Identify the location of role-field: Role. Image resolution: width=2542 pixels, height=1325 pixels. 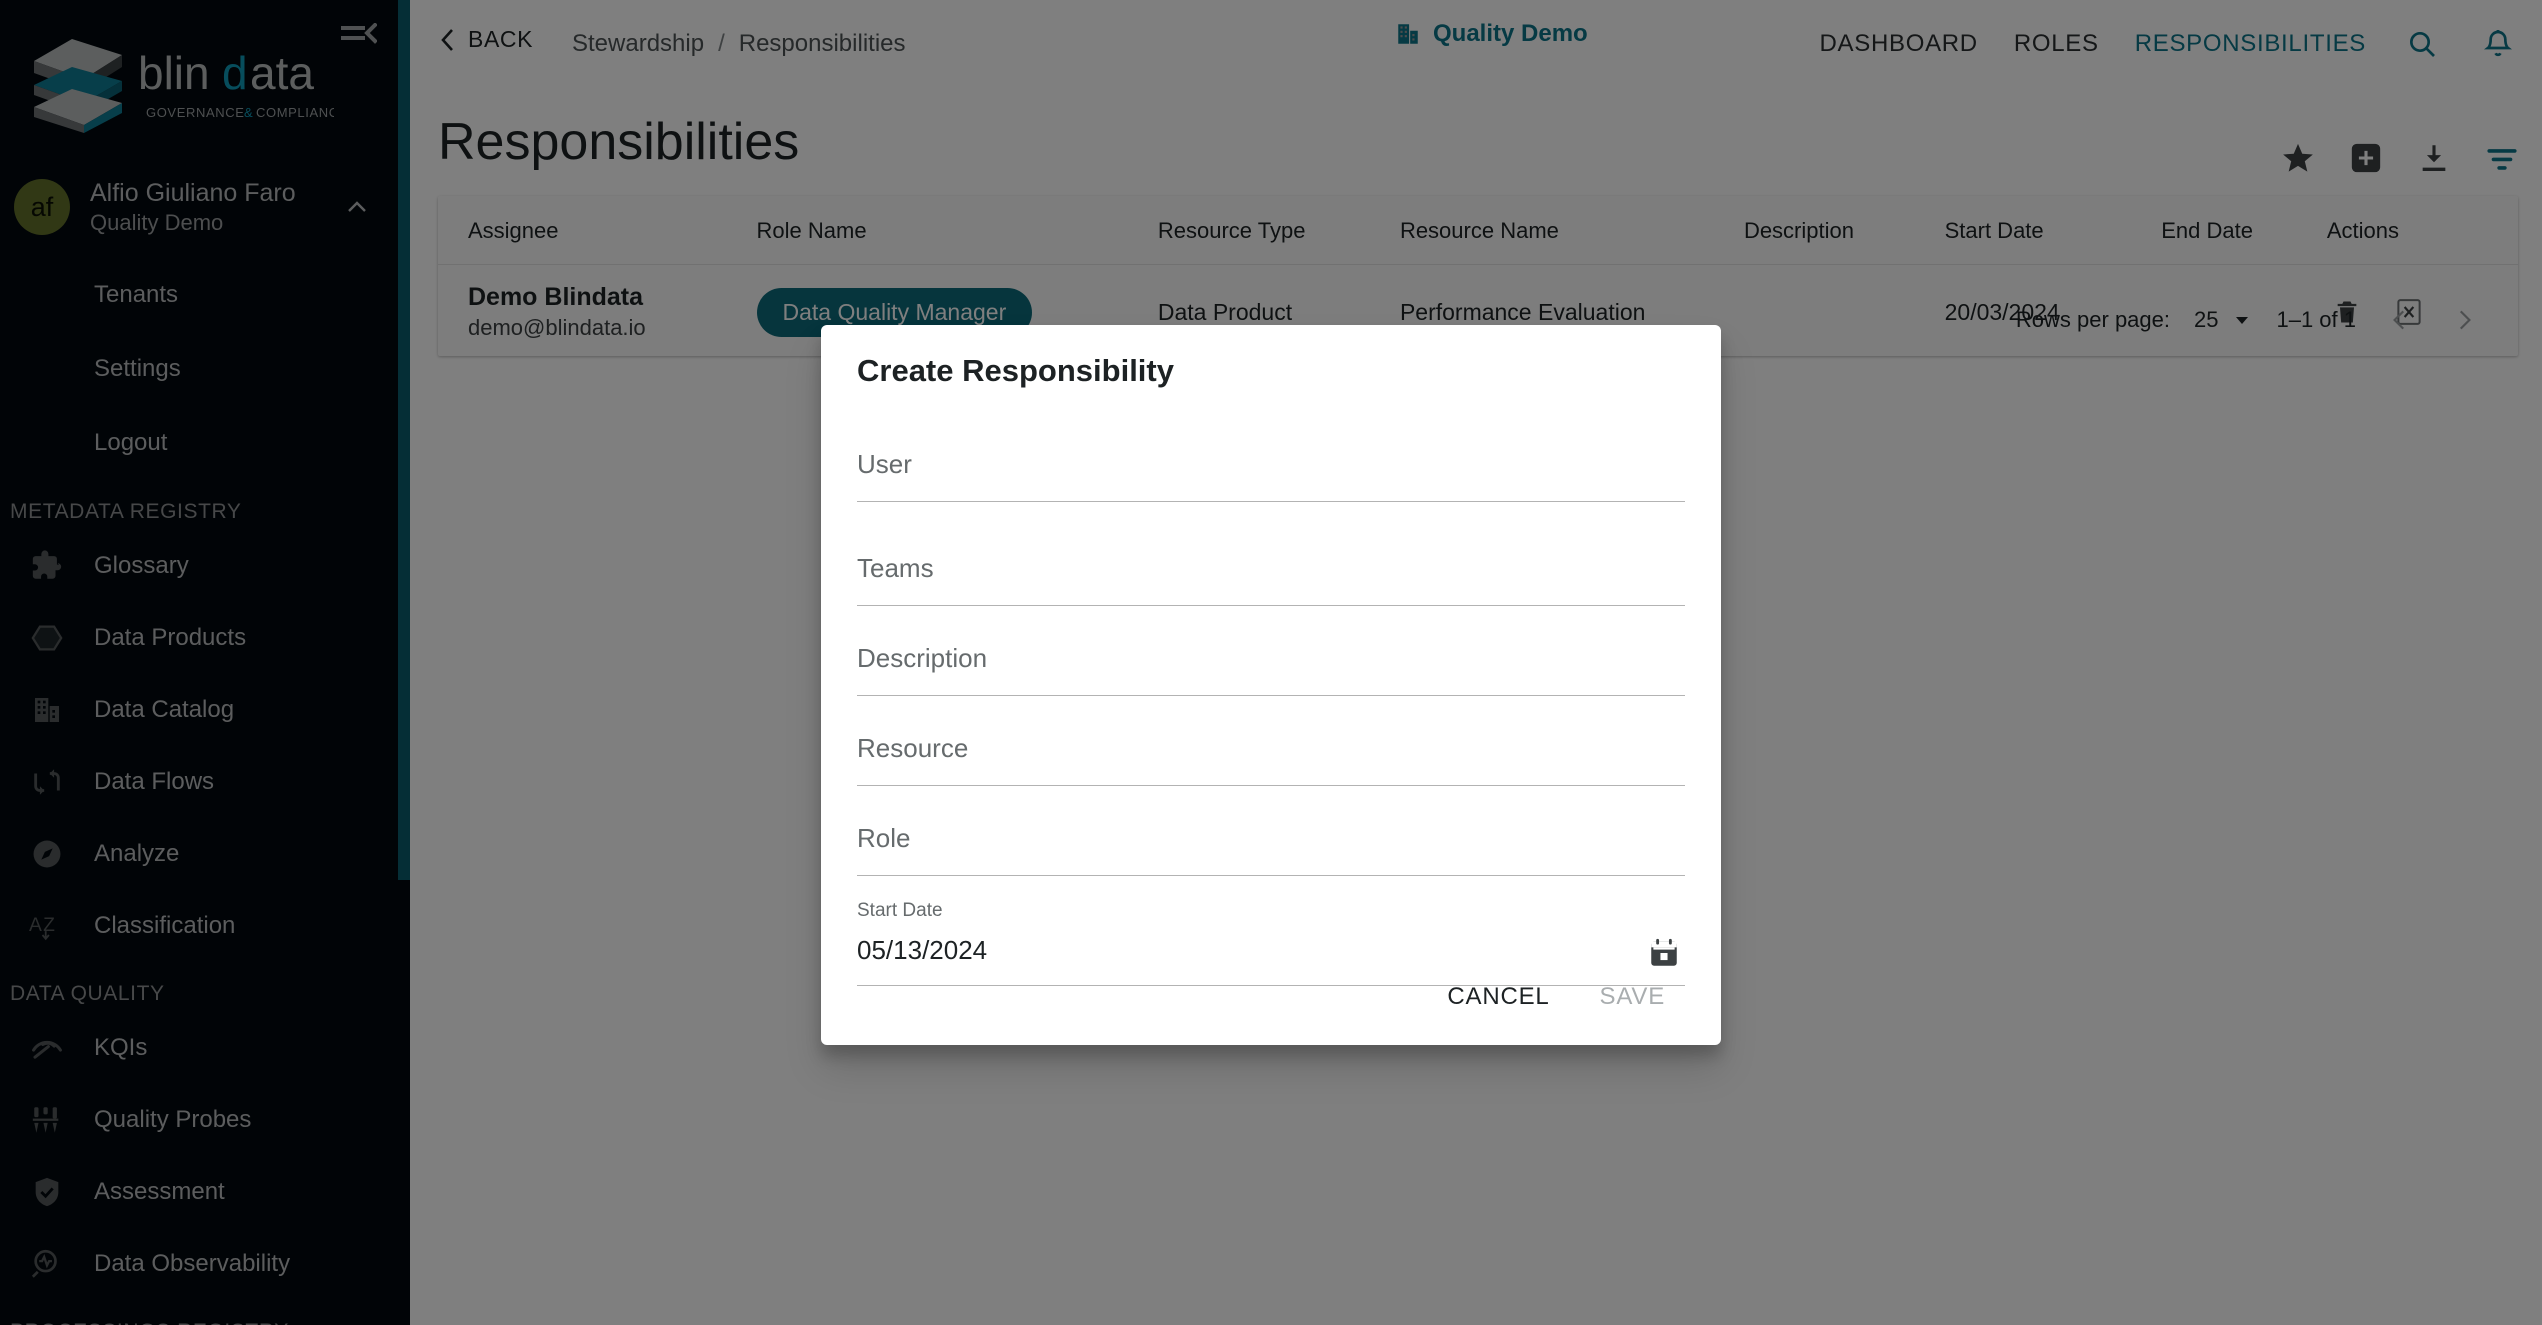
(1271, 840).